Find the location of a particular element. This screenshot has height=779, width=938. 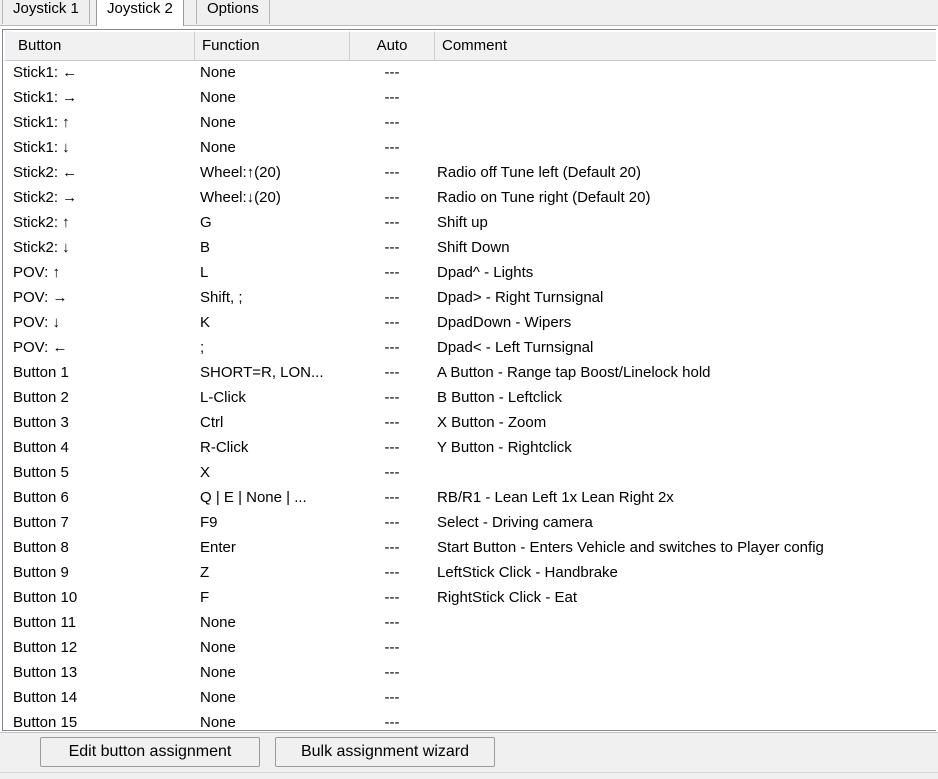

table-row: Button 13 None --- is located at coordinates (470, 673).